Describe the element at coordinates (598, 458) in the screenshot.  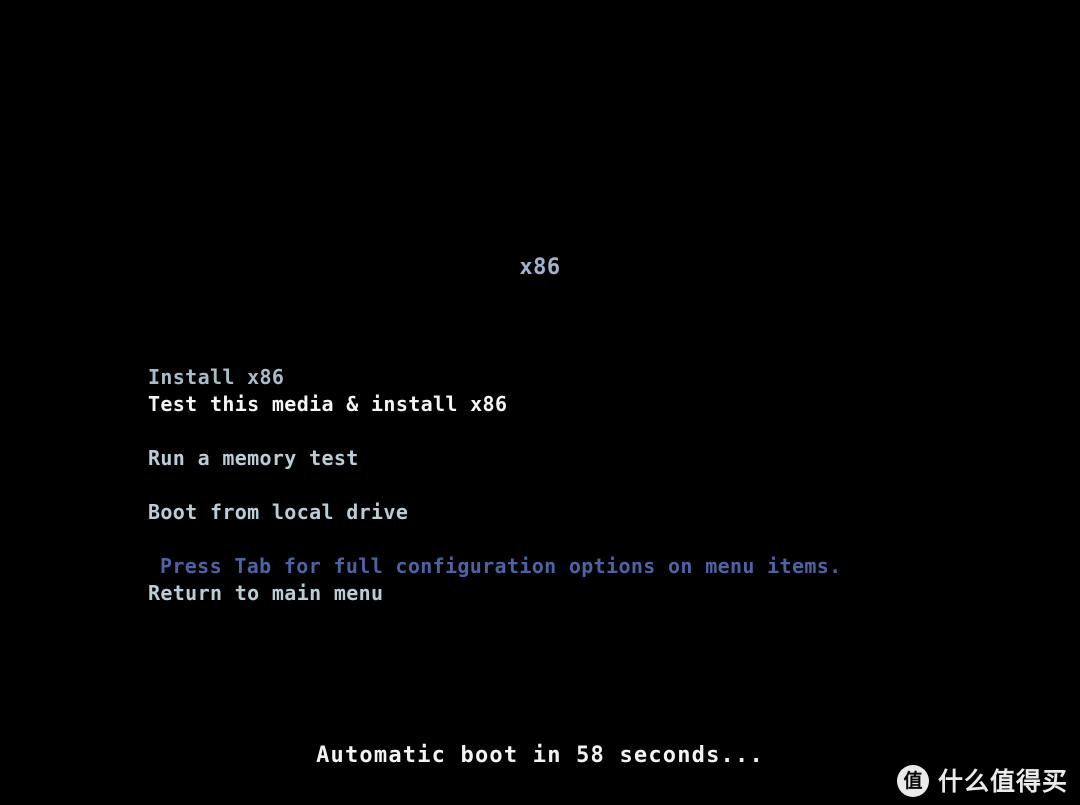
I see `menu-item-memory-test: Run a memory test` at that location.